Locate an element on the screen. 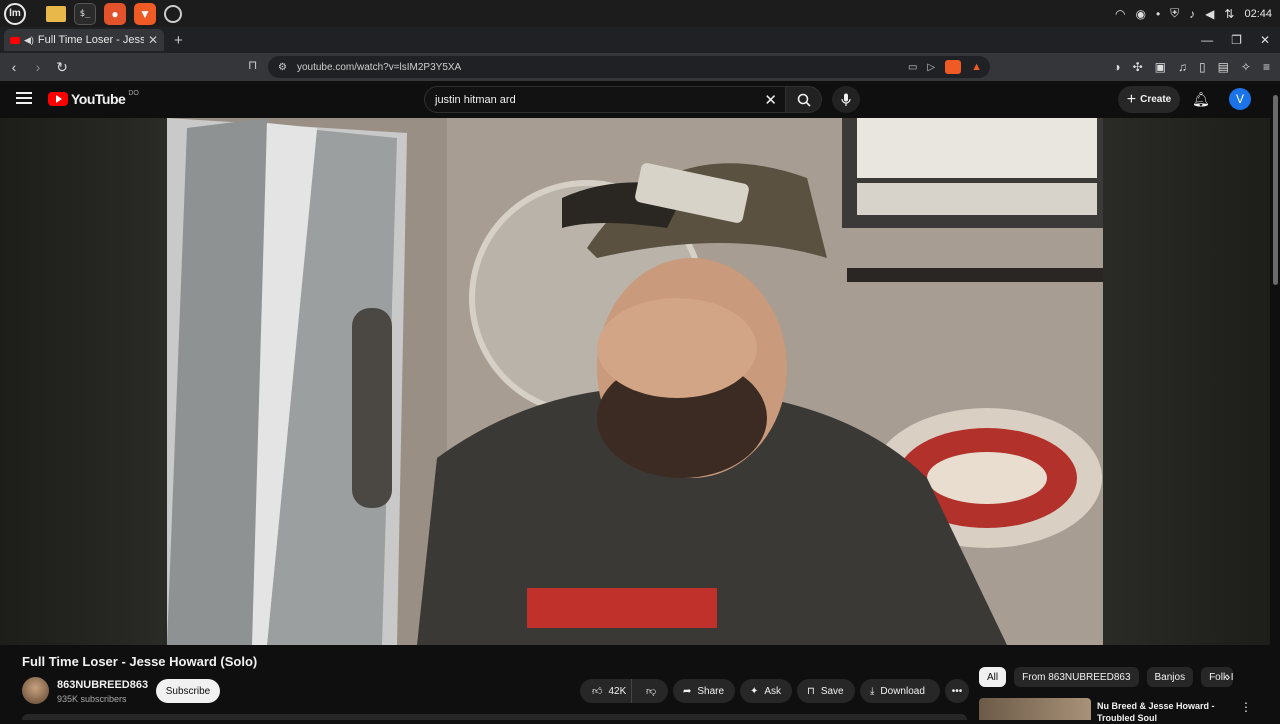 The image size is (1280, 724). share-icon: ➦ is located at coordinates (687, 691).